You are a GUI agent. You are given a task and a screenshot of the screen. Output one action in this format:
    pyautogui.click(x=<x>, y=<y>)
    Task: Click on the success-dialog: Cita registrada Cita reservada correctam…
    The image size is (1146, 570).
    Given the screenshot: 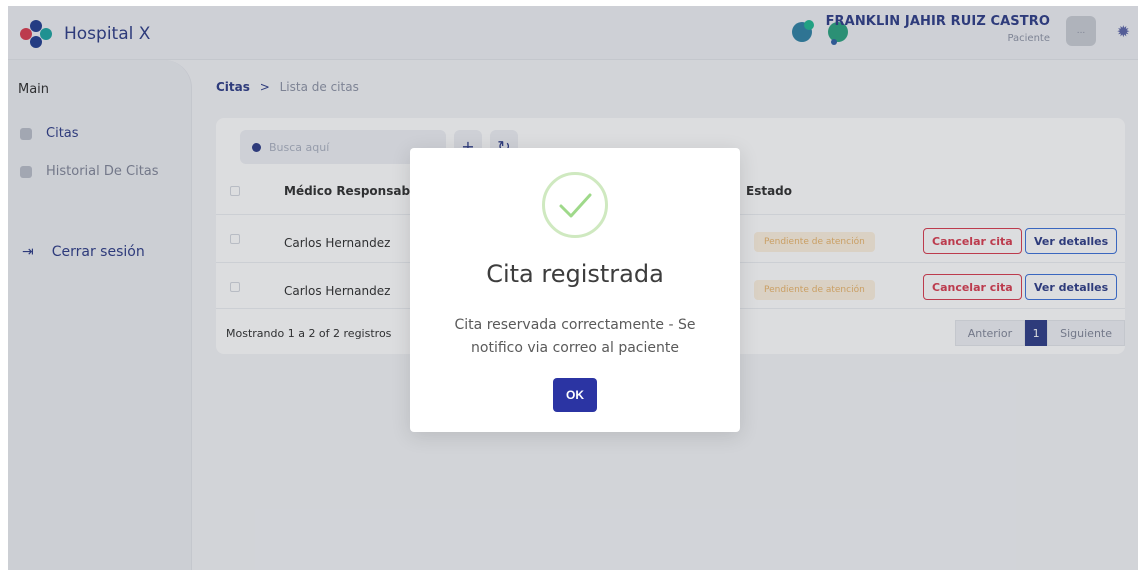 What is the action you would take?
    pyautogui.click(x=575, y=290)
    